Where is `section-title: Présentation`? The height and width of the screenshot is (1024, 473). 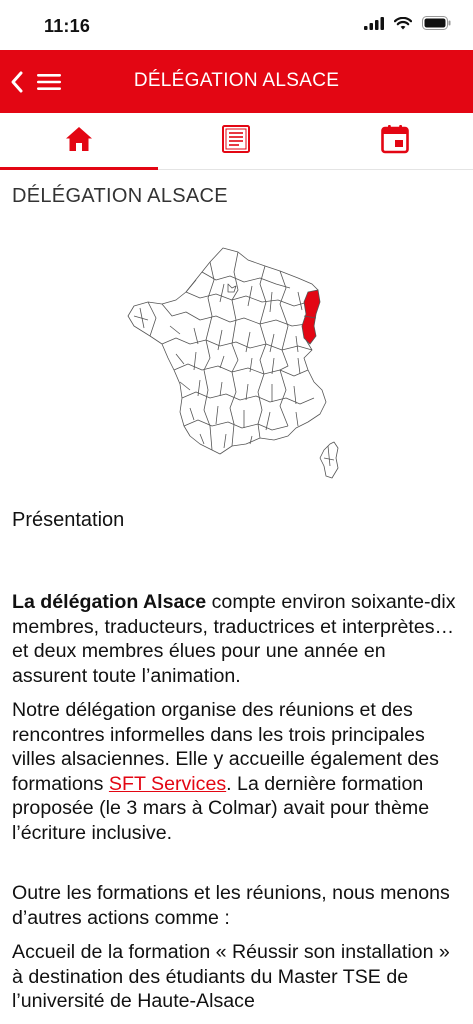
section-title: Présentation is located at coordinates (68, 520).